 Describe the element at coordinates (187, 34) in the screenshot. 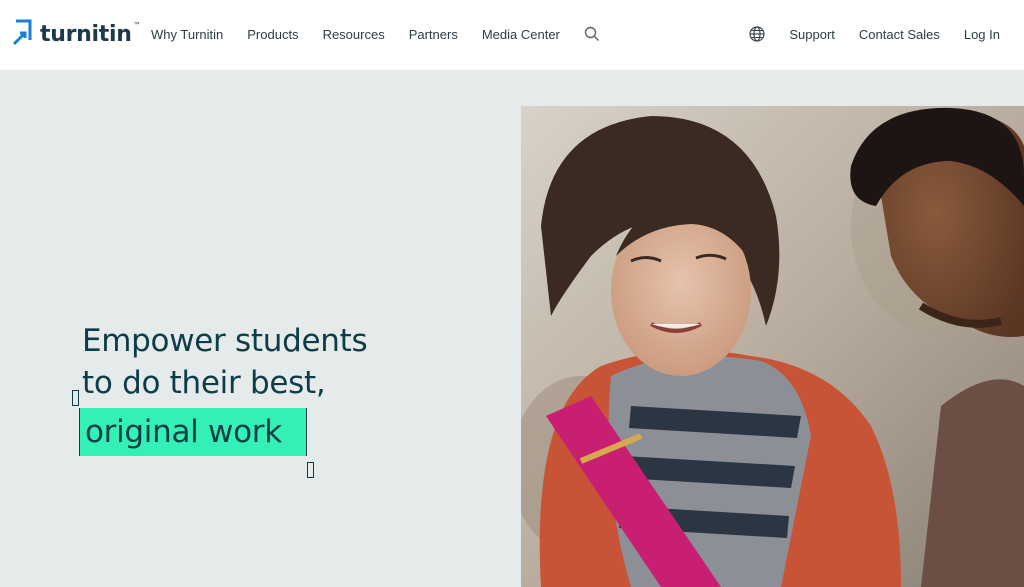

I see `nav-why-turnitin: Why Turnitin` at that location.